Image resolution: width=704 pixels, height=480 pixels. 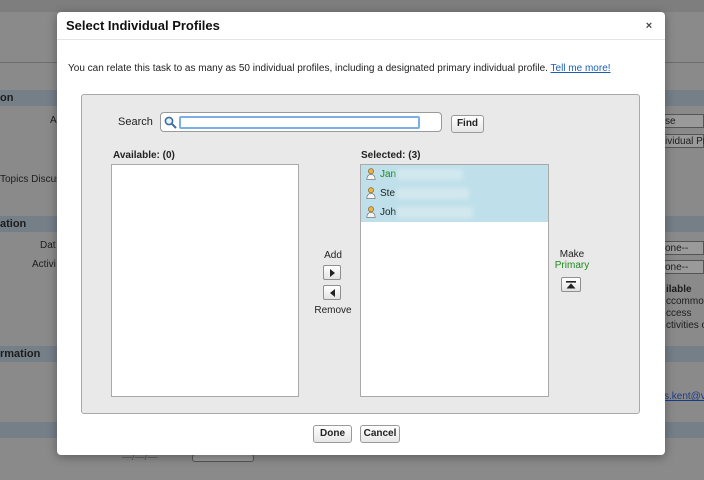 I want to click on bg-input: se, so click(x=683, y=121).